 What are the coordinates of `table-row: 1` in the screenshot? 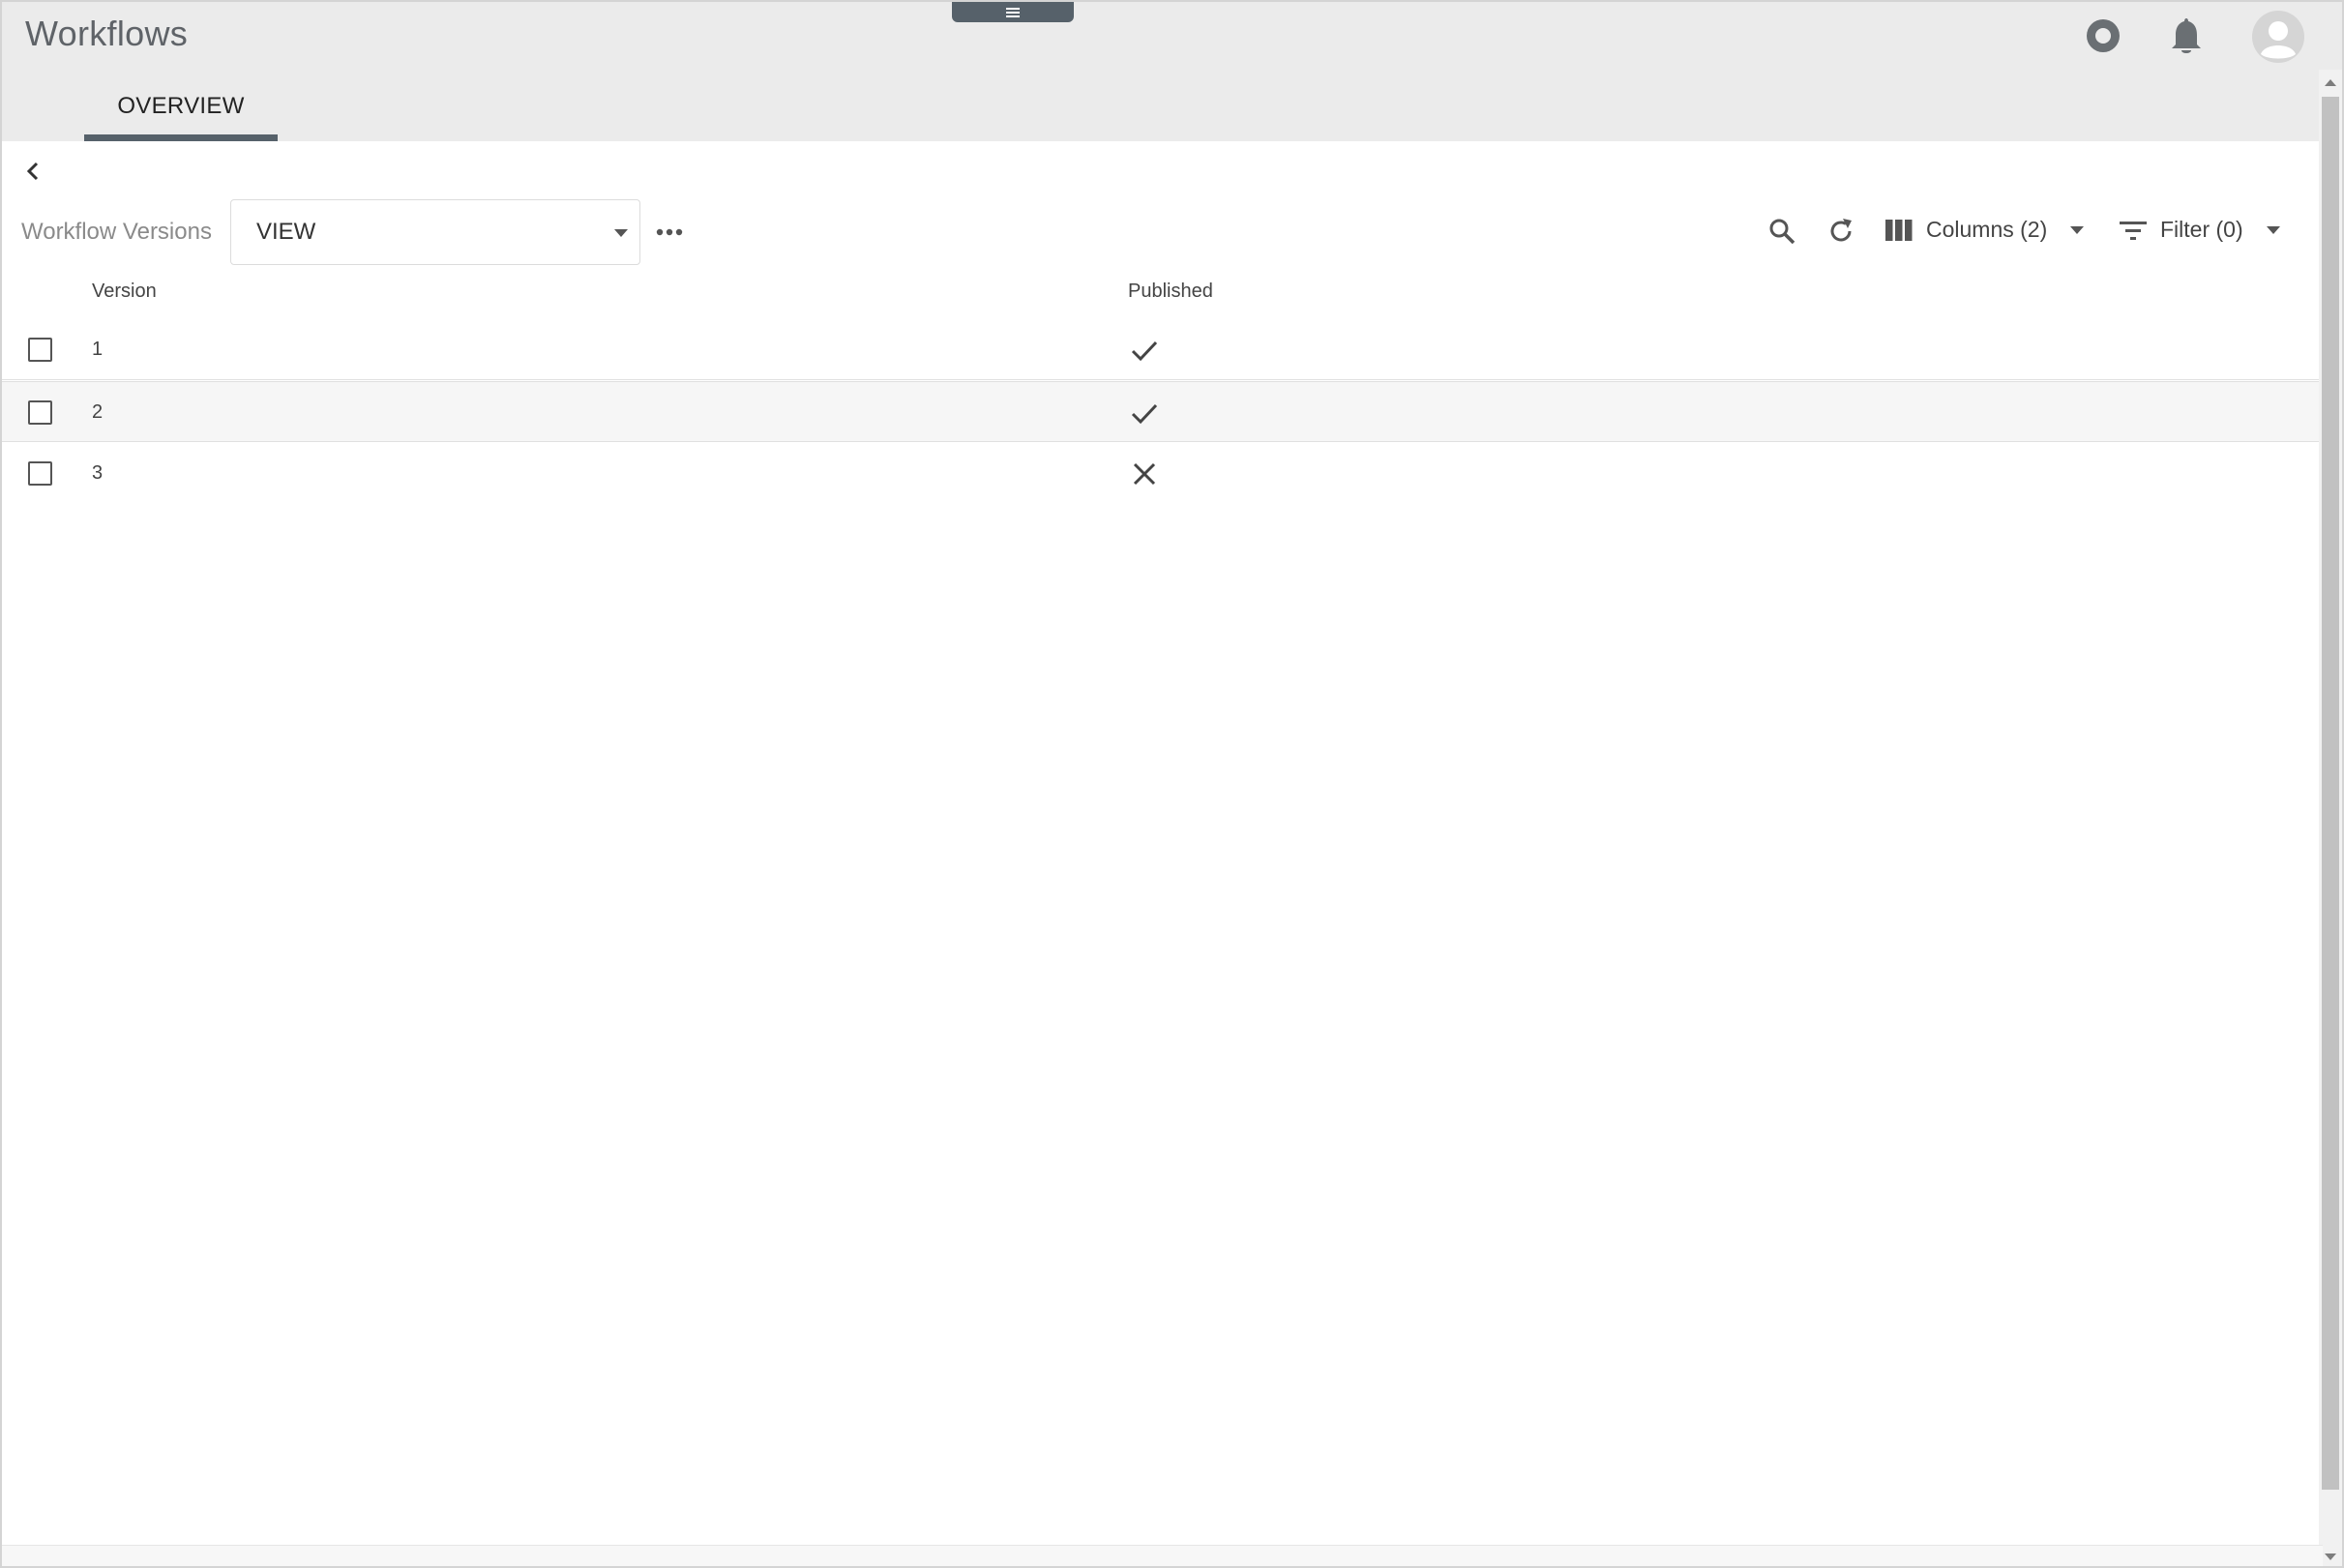 It's located at (1162, 349).